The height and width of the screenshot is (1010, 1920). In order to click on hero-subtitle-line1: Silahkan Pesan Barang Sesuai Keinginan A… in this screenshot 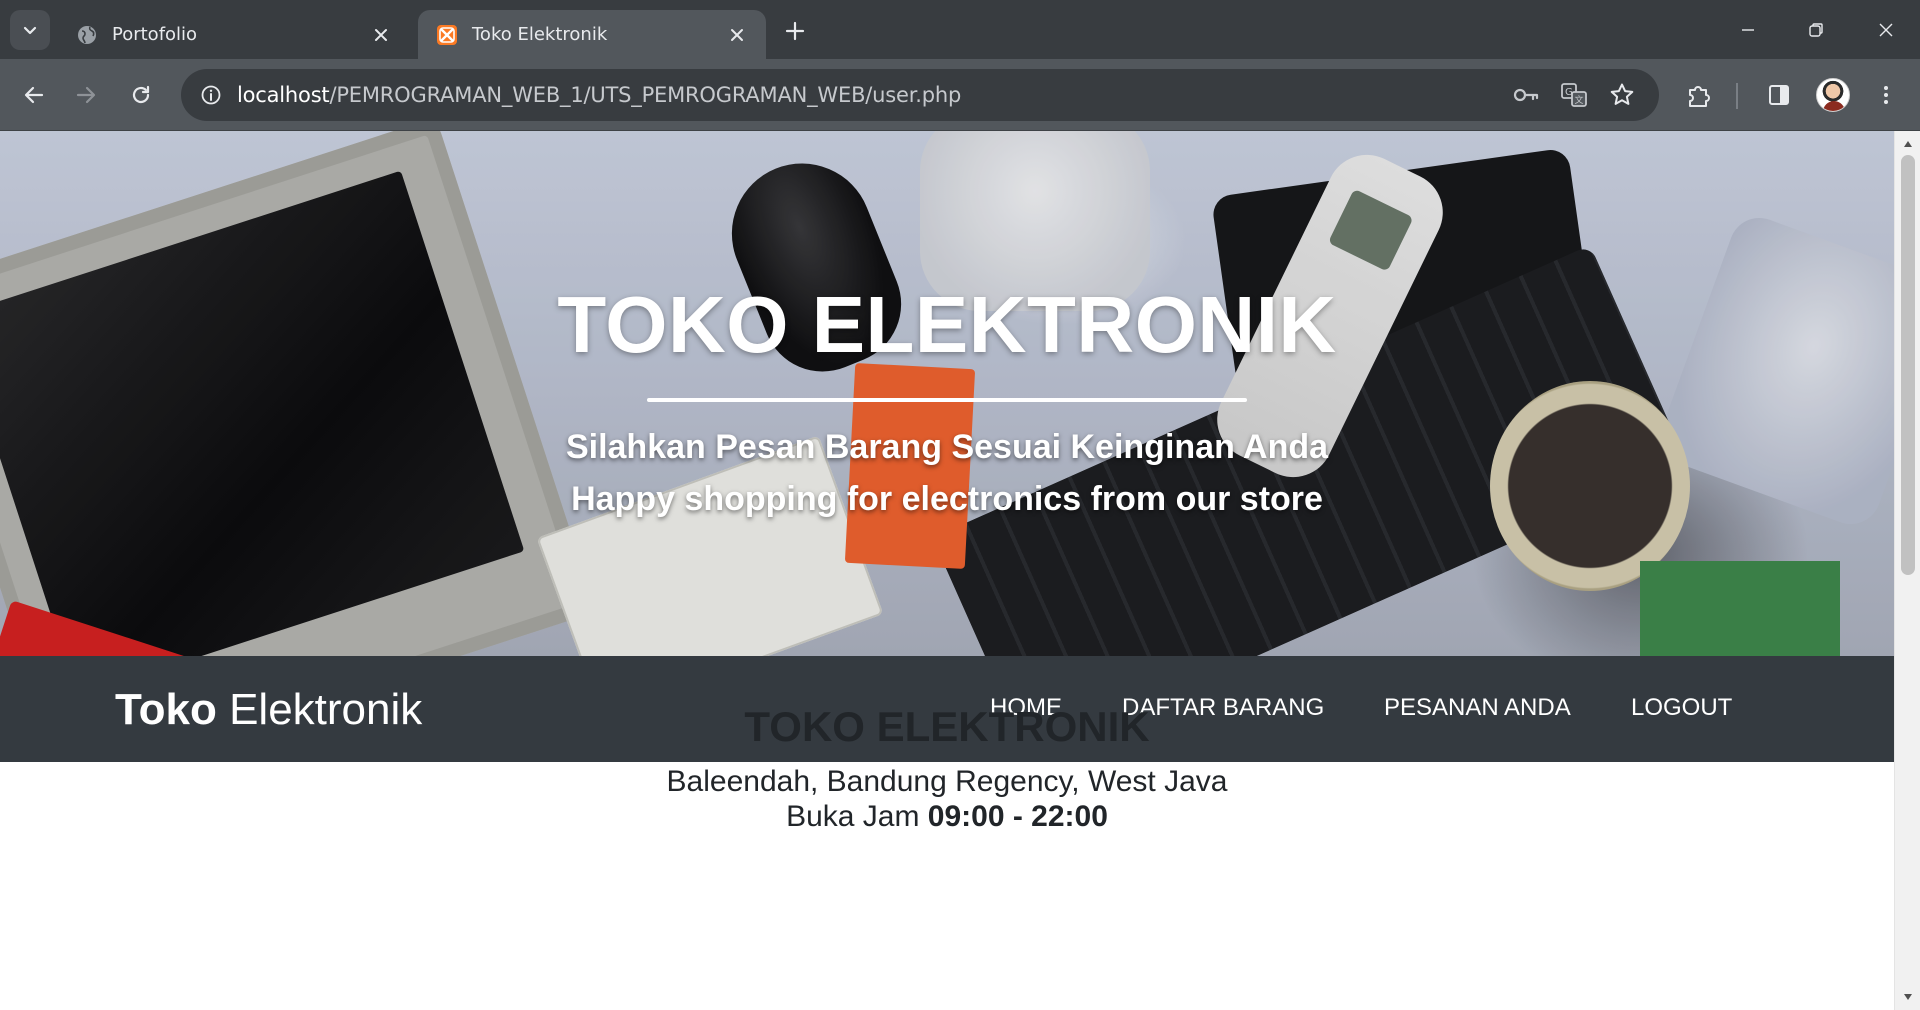, I will do `click(947, 447)`.